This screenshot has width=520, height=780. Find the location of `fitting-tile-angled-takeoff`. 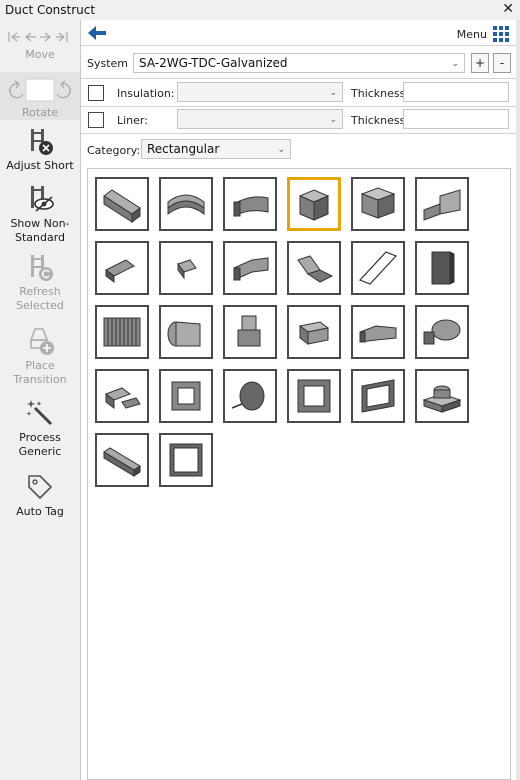

fitting-tile-angled-takeoff is located at coordinates (122, 268).